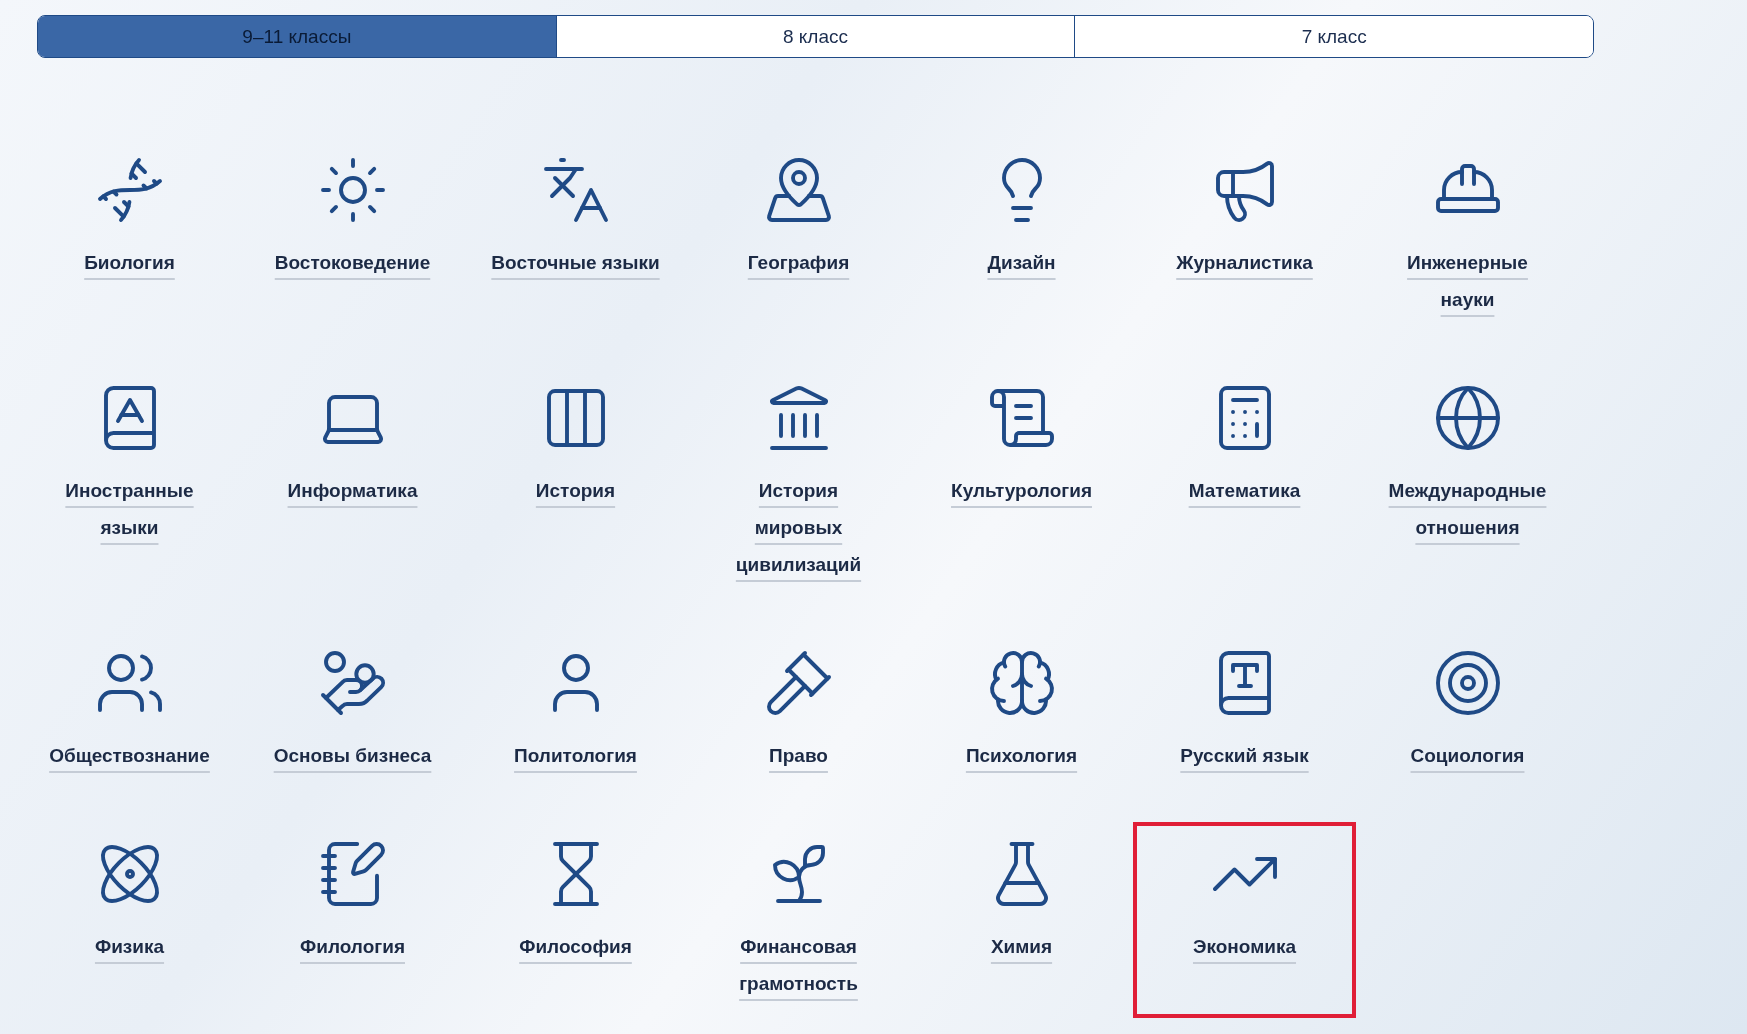 Image resolution: width=1747 pixels, height=1034 pixels. What do you see at coordinates (352, 490) in the screenshot?
I see `subject-link: Информатика` at bounding box center [352, 490].